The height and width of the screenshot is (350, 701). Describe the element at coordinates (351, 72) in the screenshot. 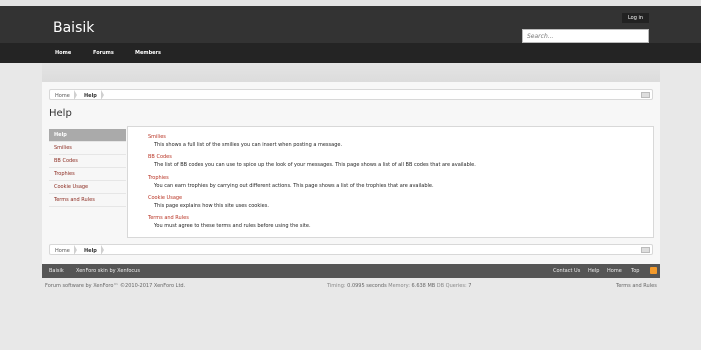

I see `sub-navigation` at that location.